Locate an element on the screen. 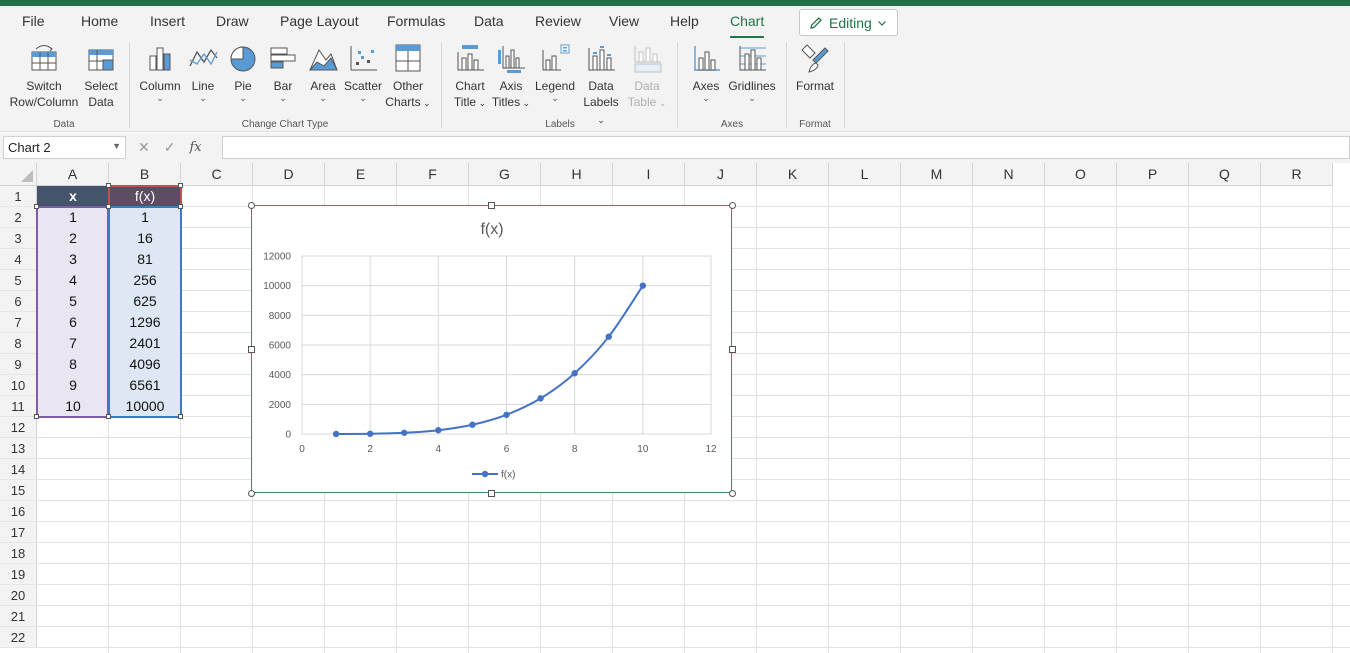 The image size is (1350, 653). cell-a10: 9 is located at coordinates (73, 385).